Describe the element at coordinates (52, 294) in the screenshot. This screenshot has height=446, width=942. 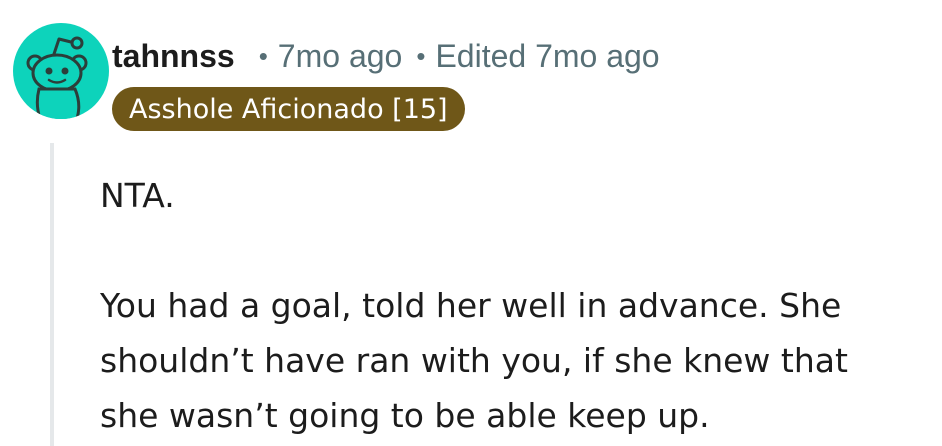
I see `thread-line` at that location.